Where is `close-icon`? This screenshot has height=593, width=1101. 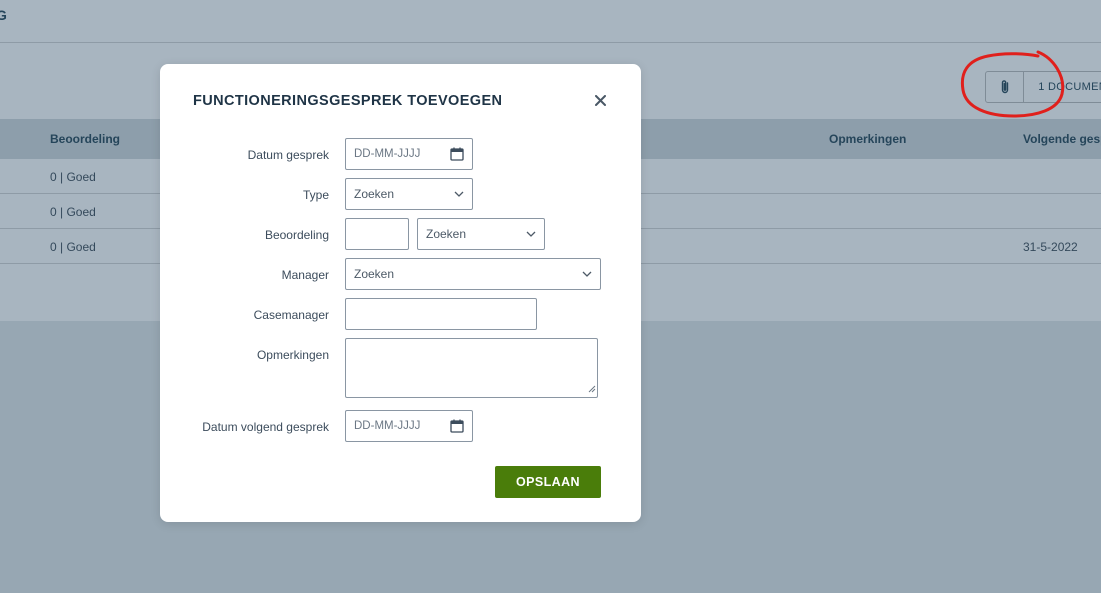
close-icon is located at coordinates (600, 100).